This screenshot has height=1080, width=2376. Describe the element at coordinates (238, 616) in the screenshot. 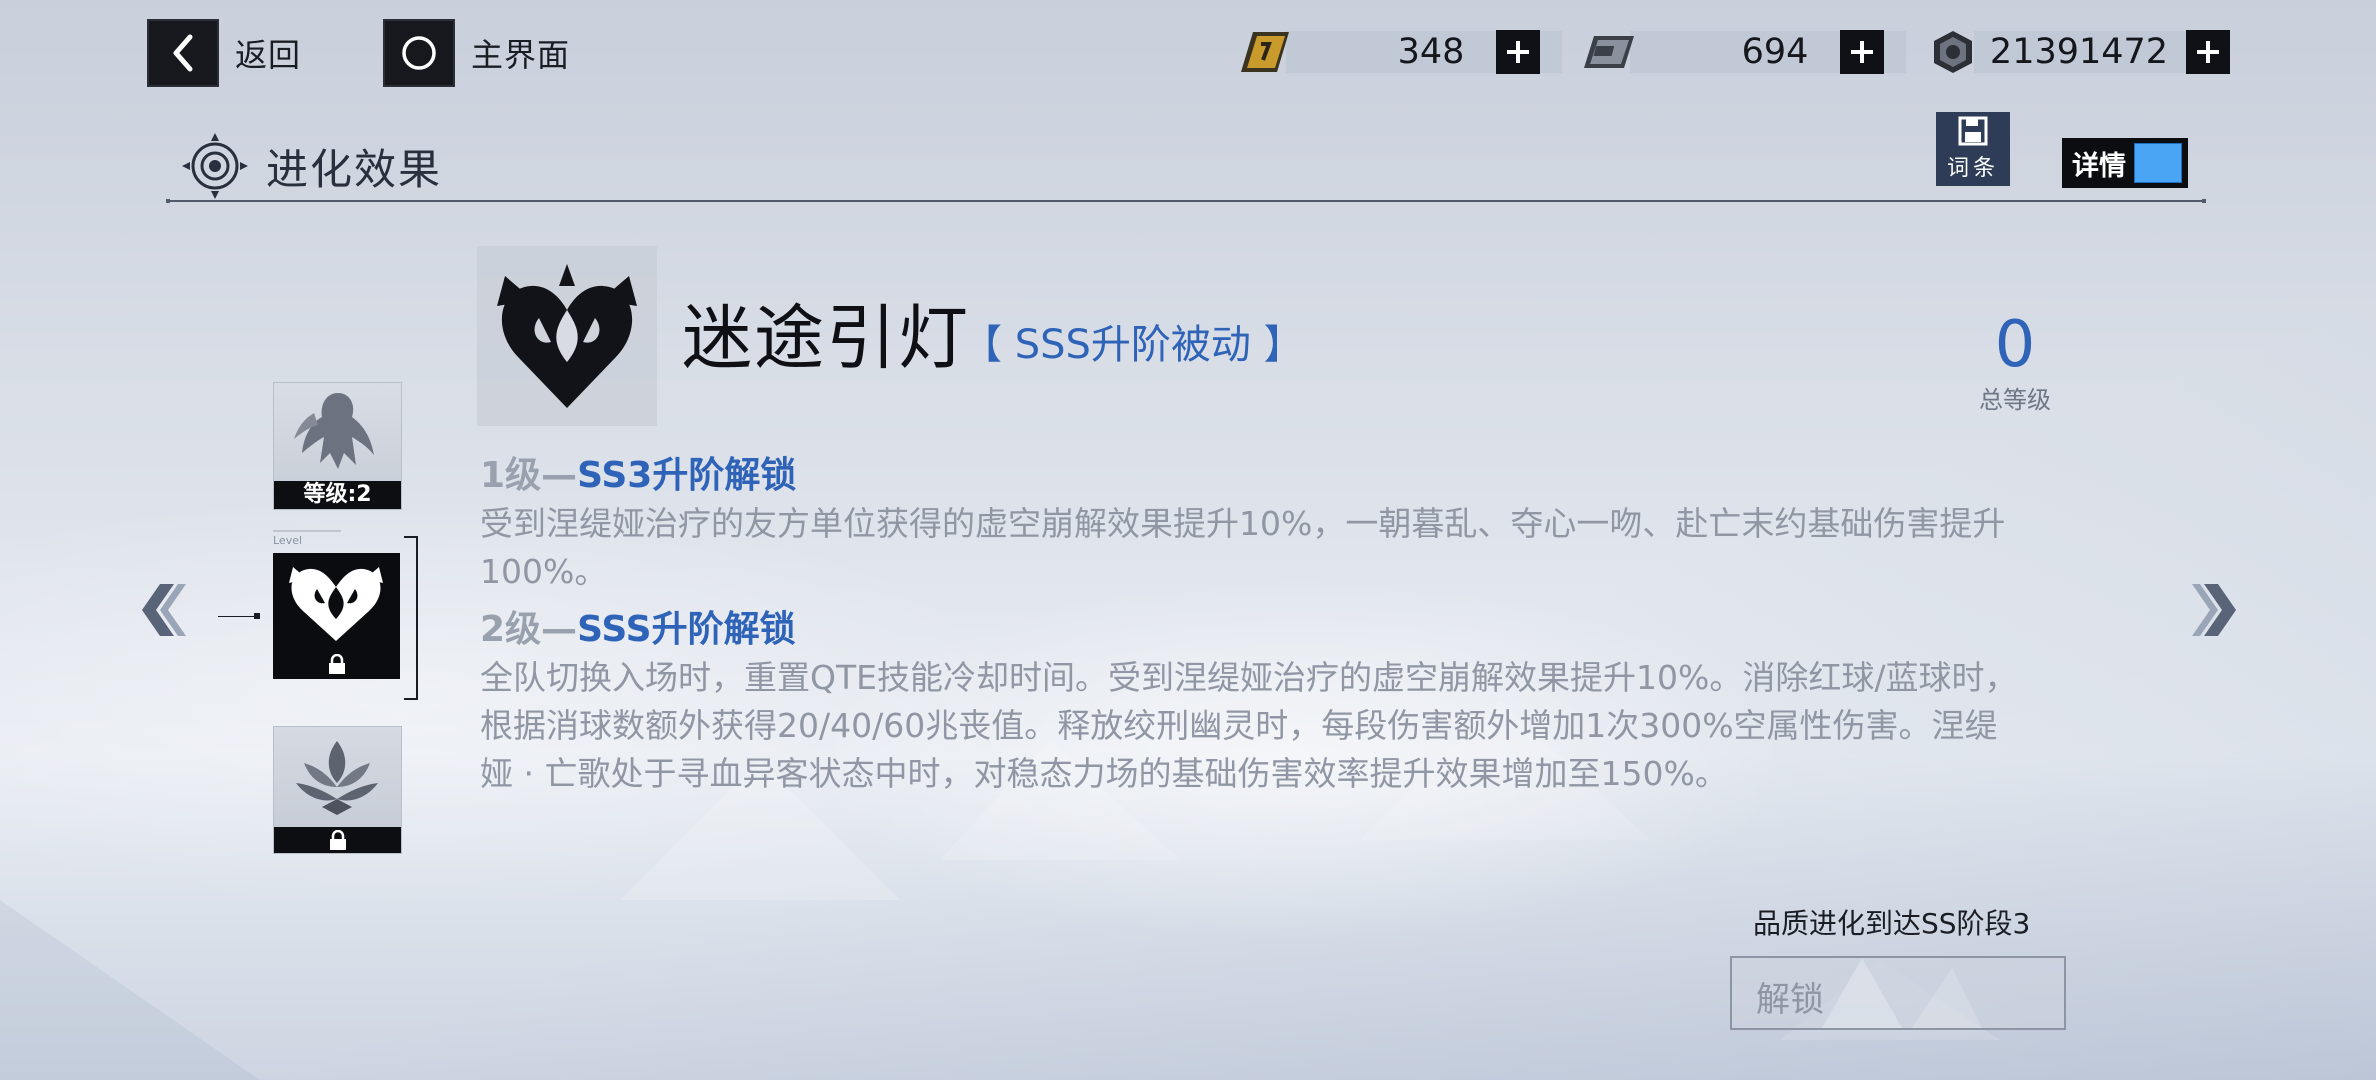

I see `selection-line` at that location.